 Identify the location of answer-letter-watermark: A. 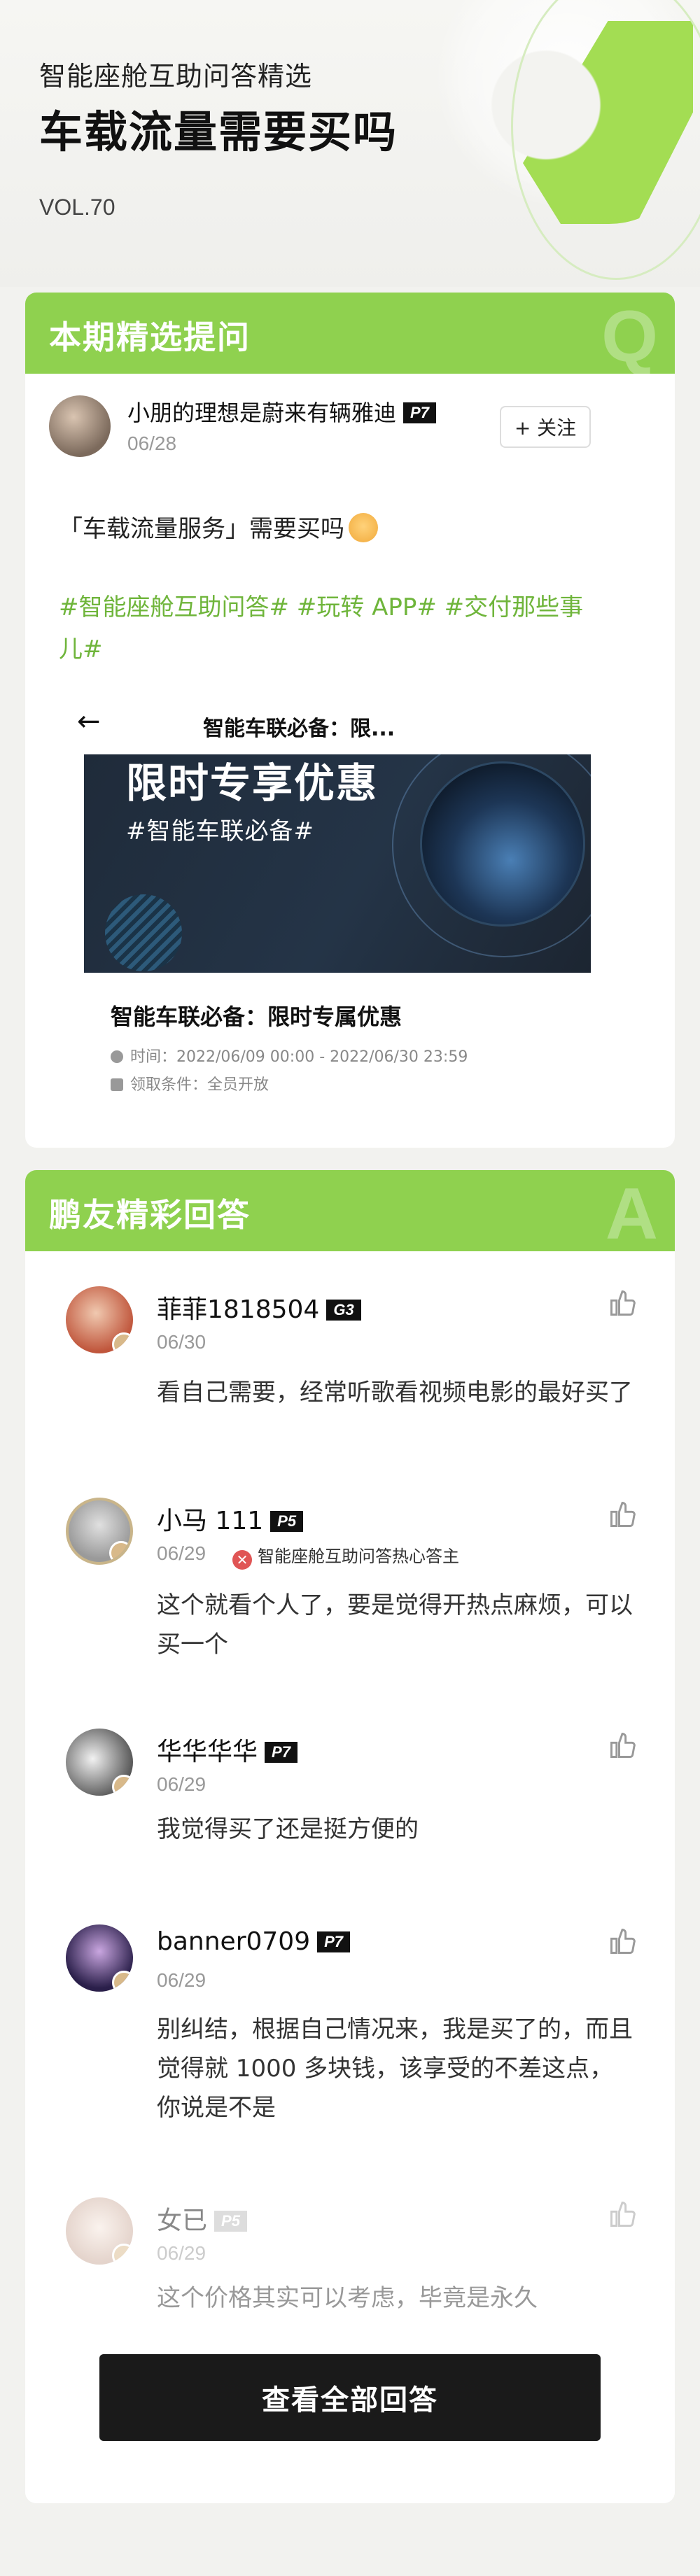
(631, 1214).